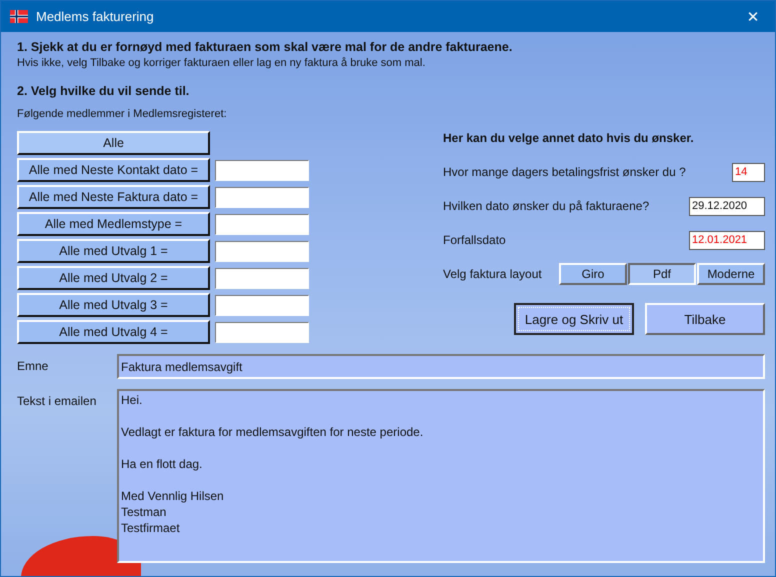 This screenshot has width=776, height=577. I want to click on filter-button: Alle med Neste Faktura dato =, so click(113, 197).